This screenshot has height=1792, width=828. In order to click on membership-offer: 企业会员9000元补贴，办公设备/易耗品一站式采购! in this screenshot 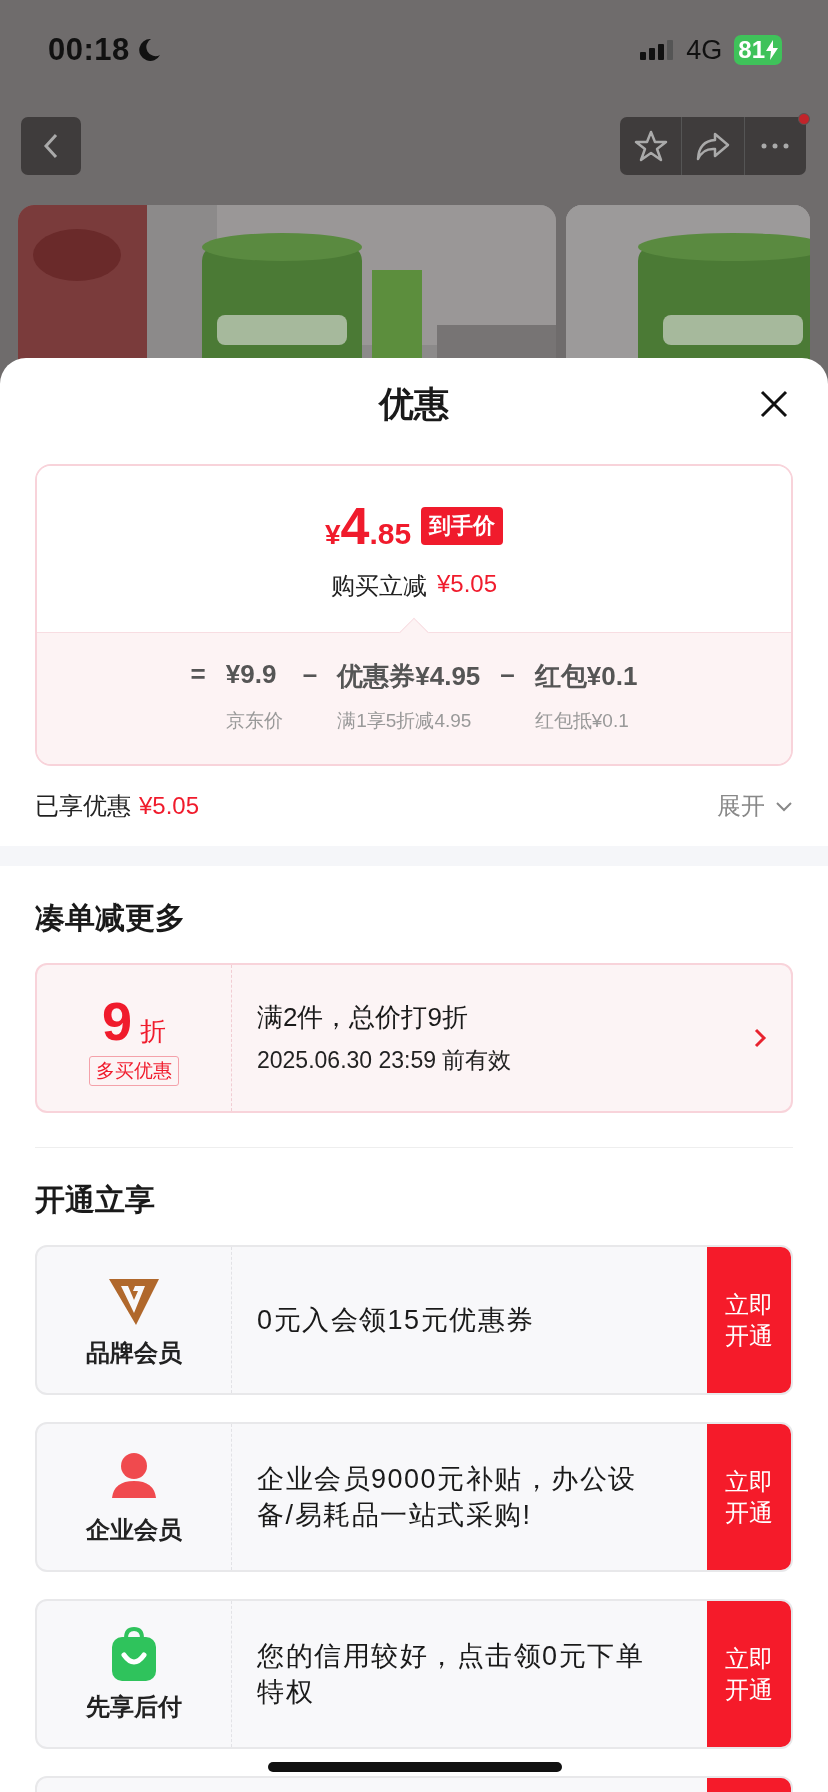, I will do `click(447, 1497)`.